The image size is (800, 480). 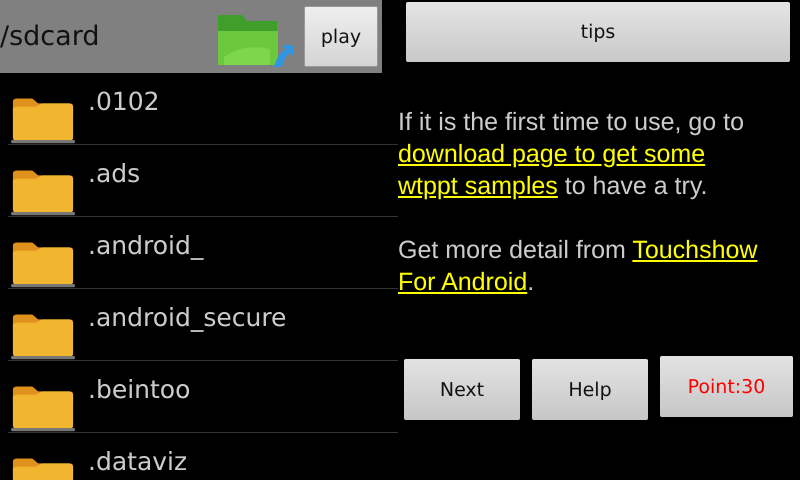 I want to click on link: For Android, so click(x=463, y=282).